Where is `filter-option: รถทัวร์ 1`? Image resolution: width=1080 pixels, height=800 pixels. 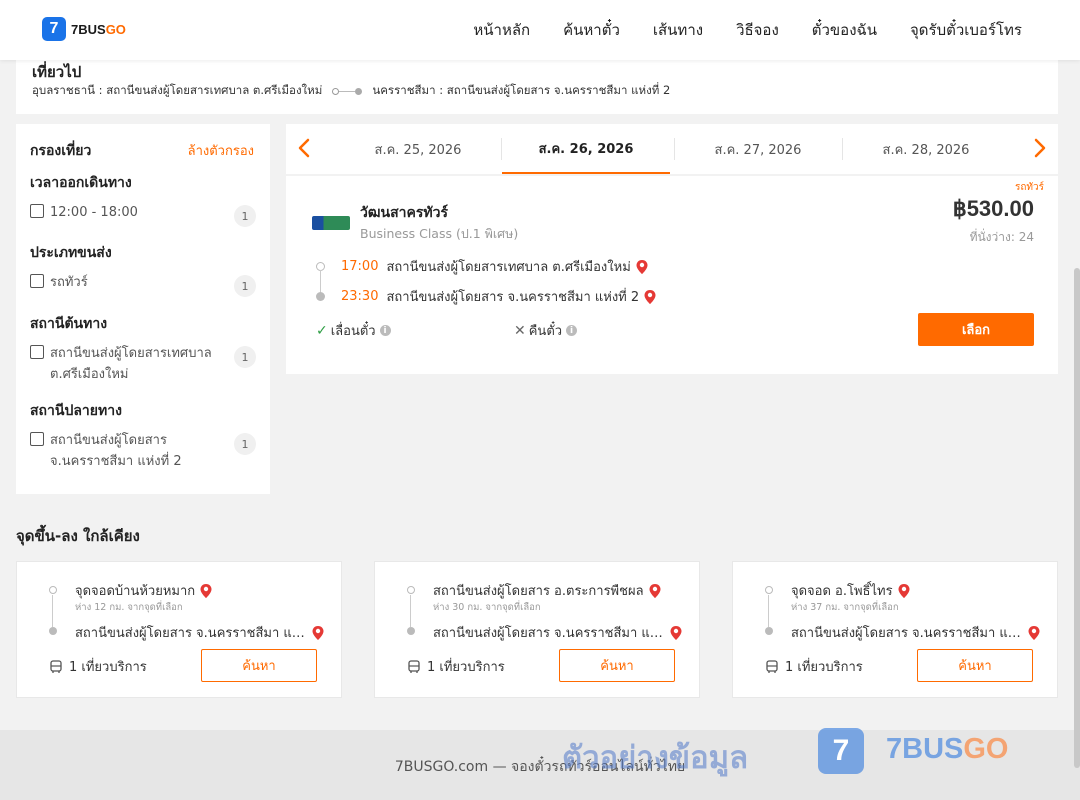 filter-option: รถทัวร์ 1 is located at coordinates (143, 284).